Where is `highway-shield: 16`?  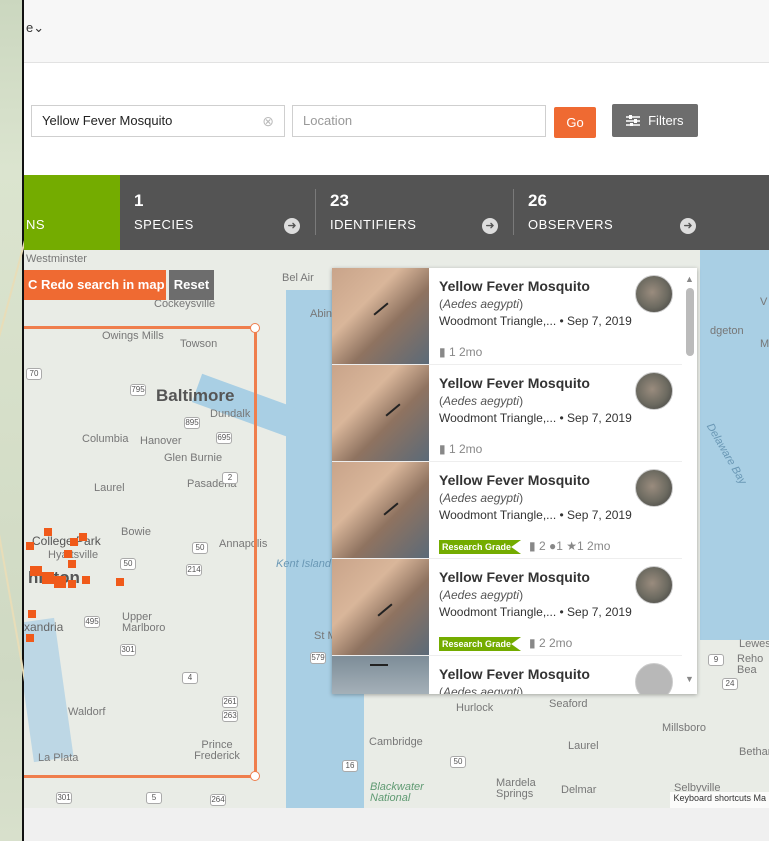 highway-shield: 16 is located at coordinates (350, 766).